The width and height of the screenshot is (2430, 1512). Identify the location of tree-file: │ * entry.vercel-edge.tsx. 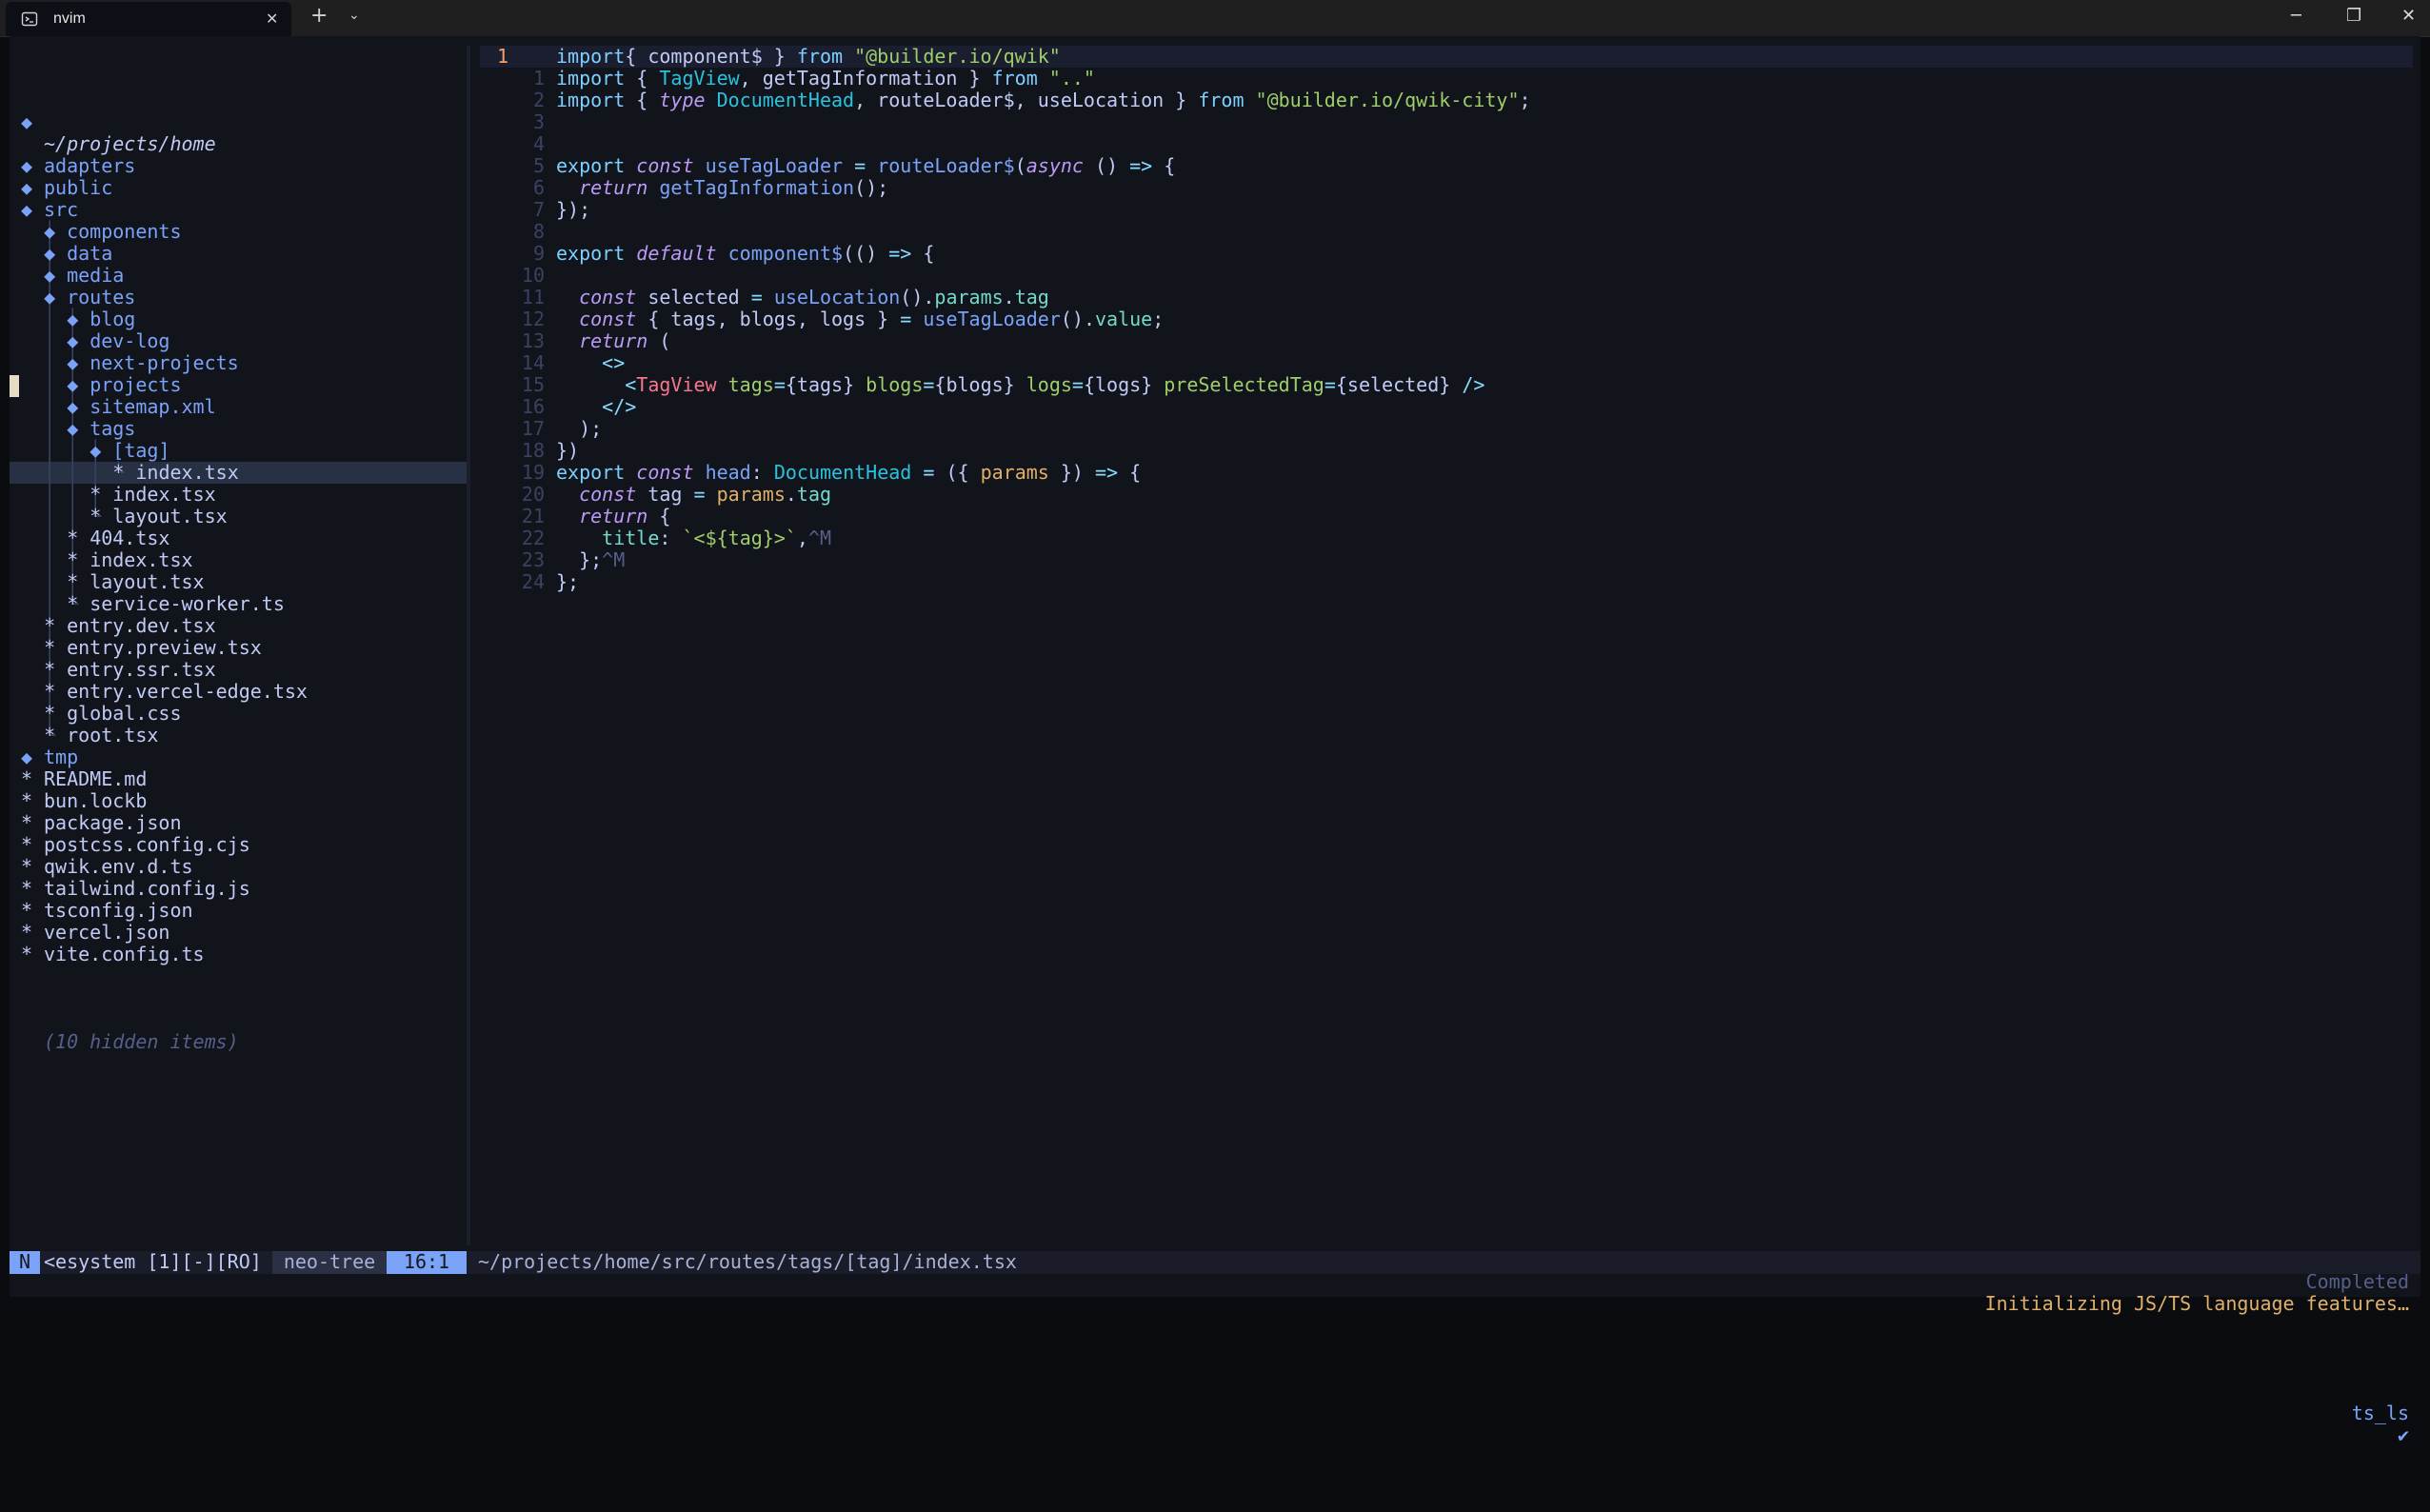
(238, 692).